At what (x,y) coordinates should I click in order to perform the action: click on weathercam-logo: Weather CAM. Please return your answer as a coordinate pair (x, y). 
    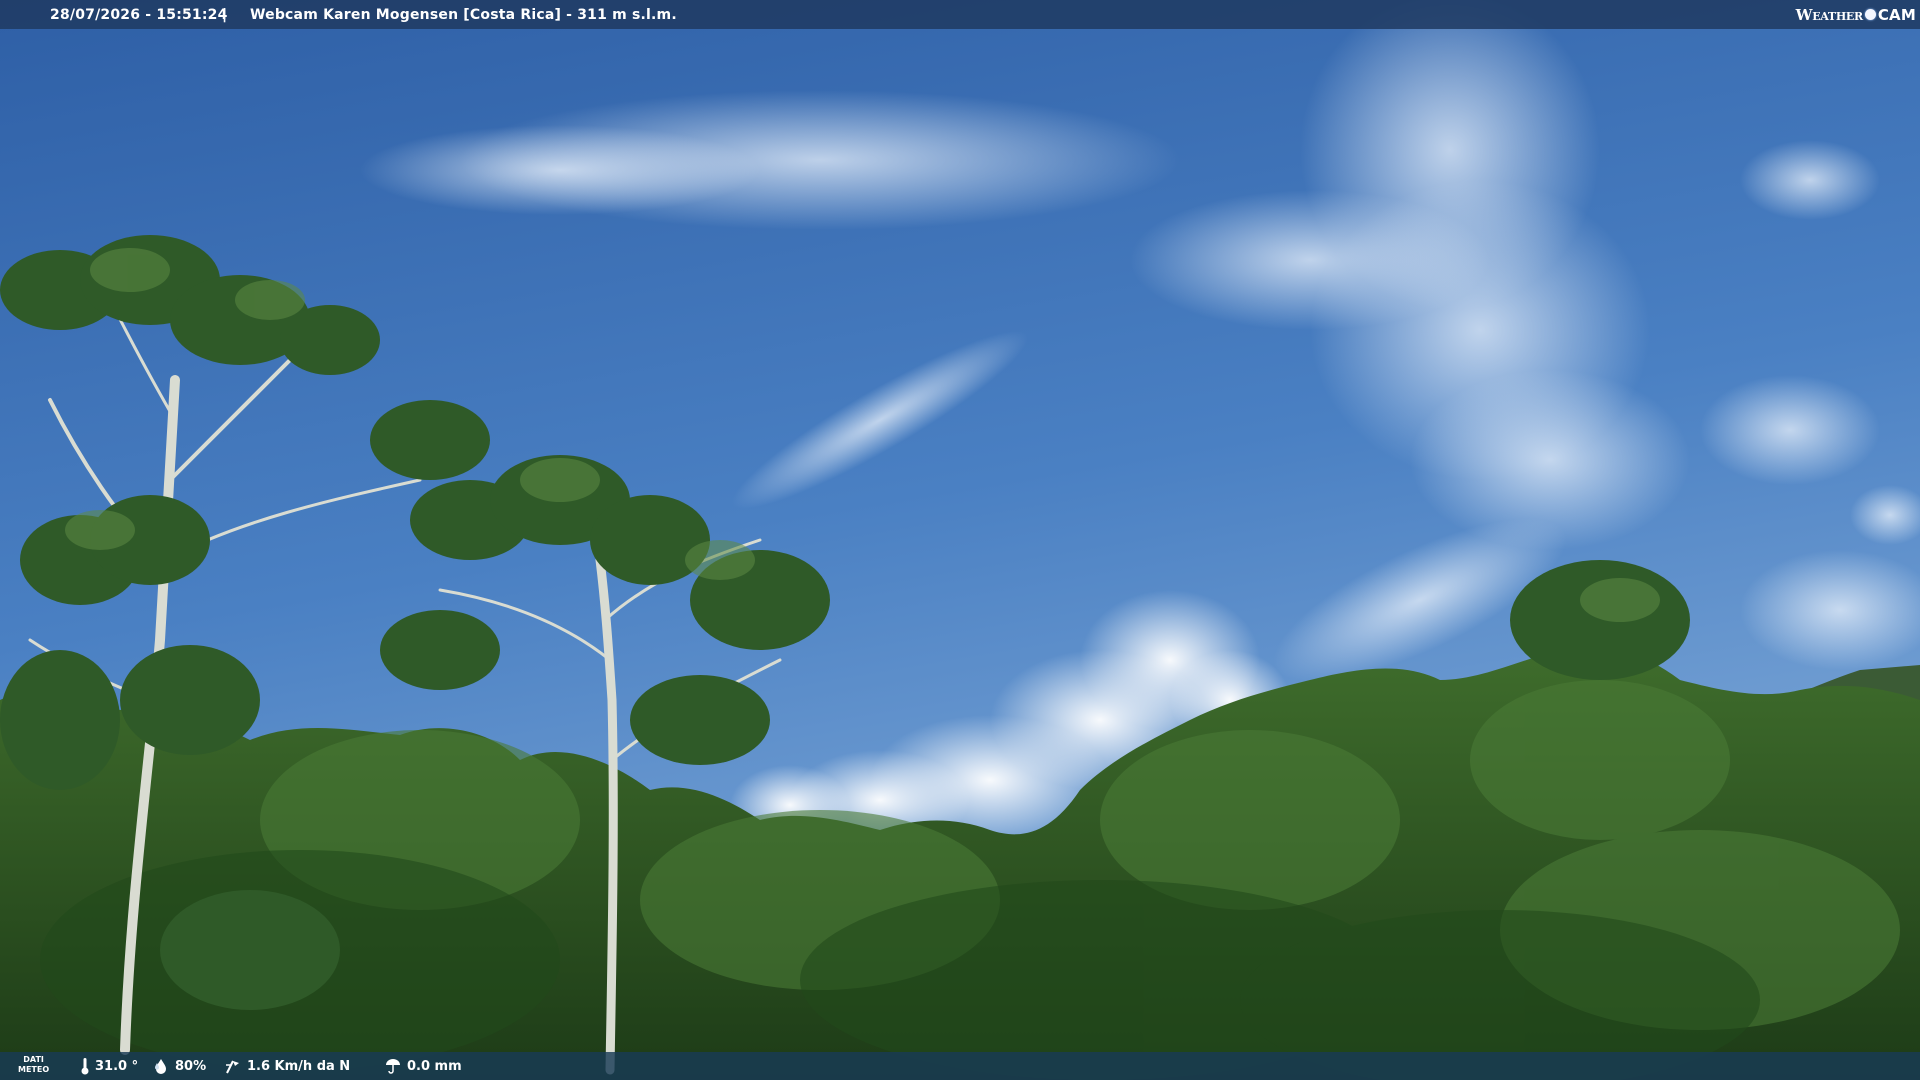
    Looking at the image, I should click on (1854, 14).